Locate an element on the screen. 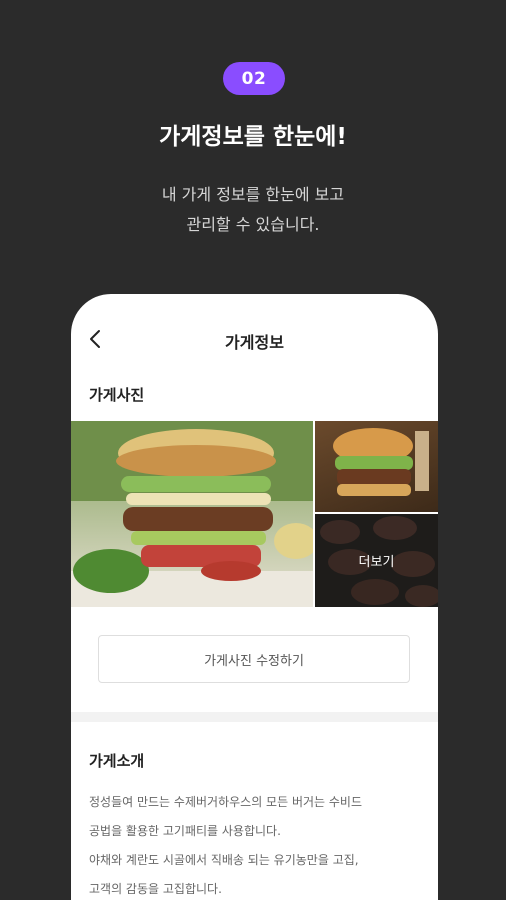 This screenshot has width=506, height=900. photo-gallery: 더보기 is located at coordinates (254, 514).